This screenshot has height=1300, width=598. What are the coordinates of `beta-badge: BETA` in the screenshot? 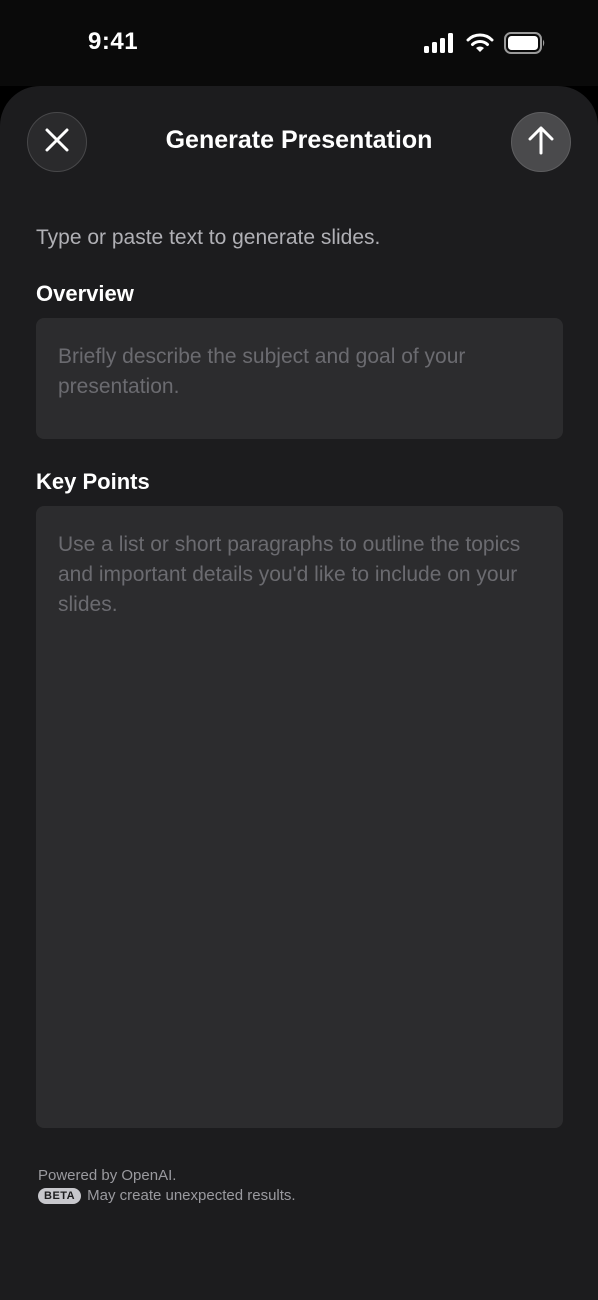 It's located at (60, 1196).